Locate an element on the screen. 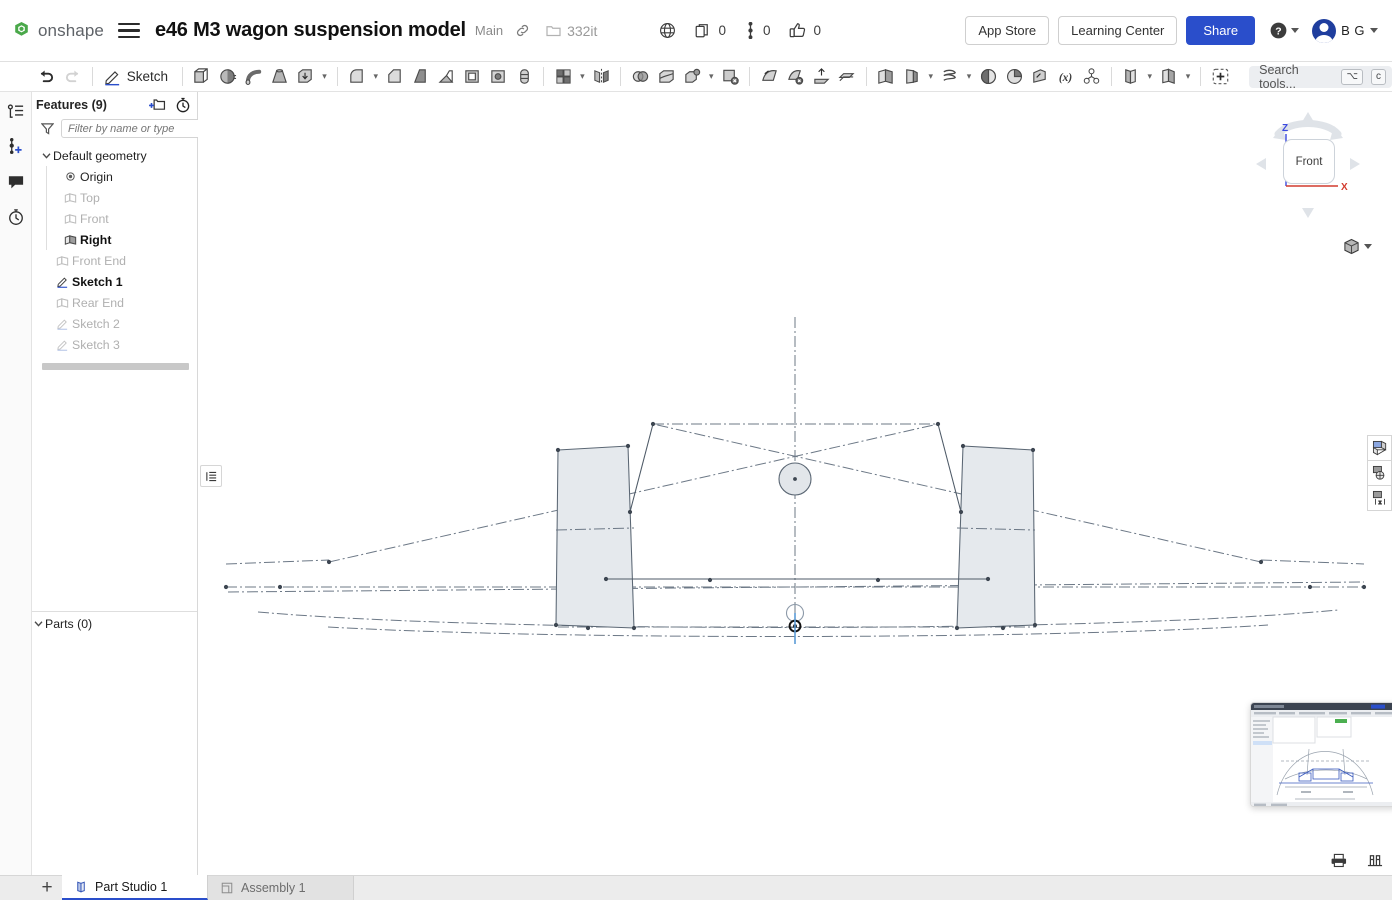  configuration-icon is located at coordinates (1169, 77).